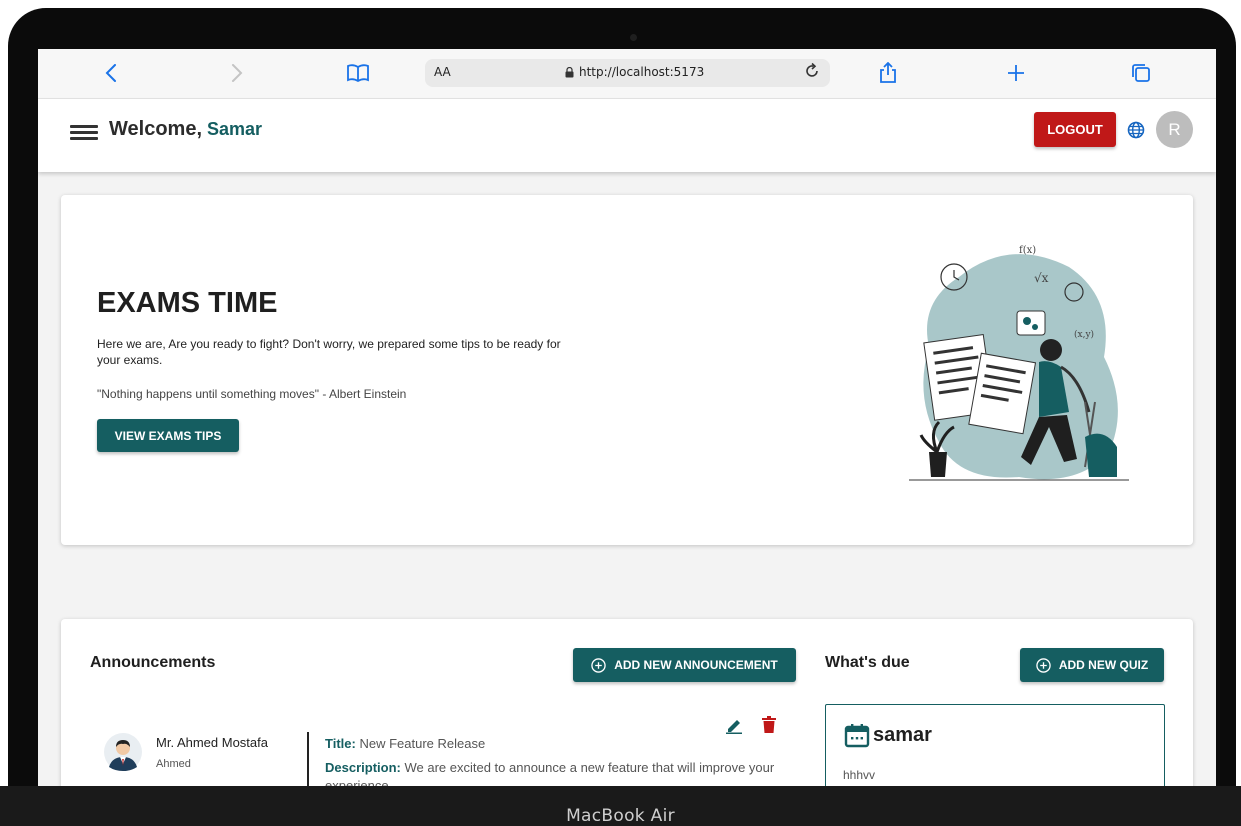 This screenshot has height=826, width=1241. I want to click on title-label: Title:, so click(340, 743).